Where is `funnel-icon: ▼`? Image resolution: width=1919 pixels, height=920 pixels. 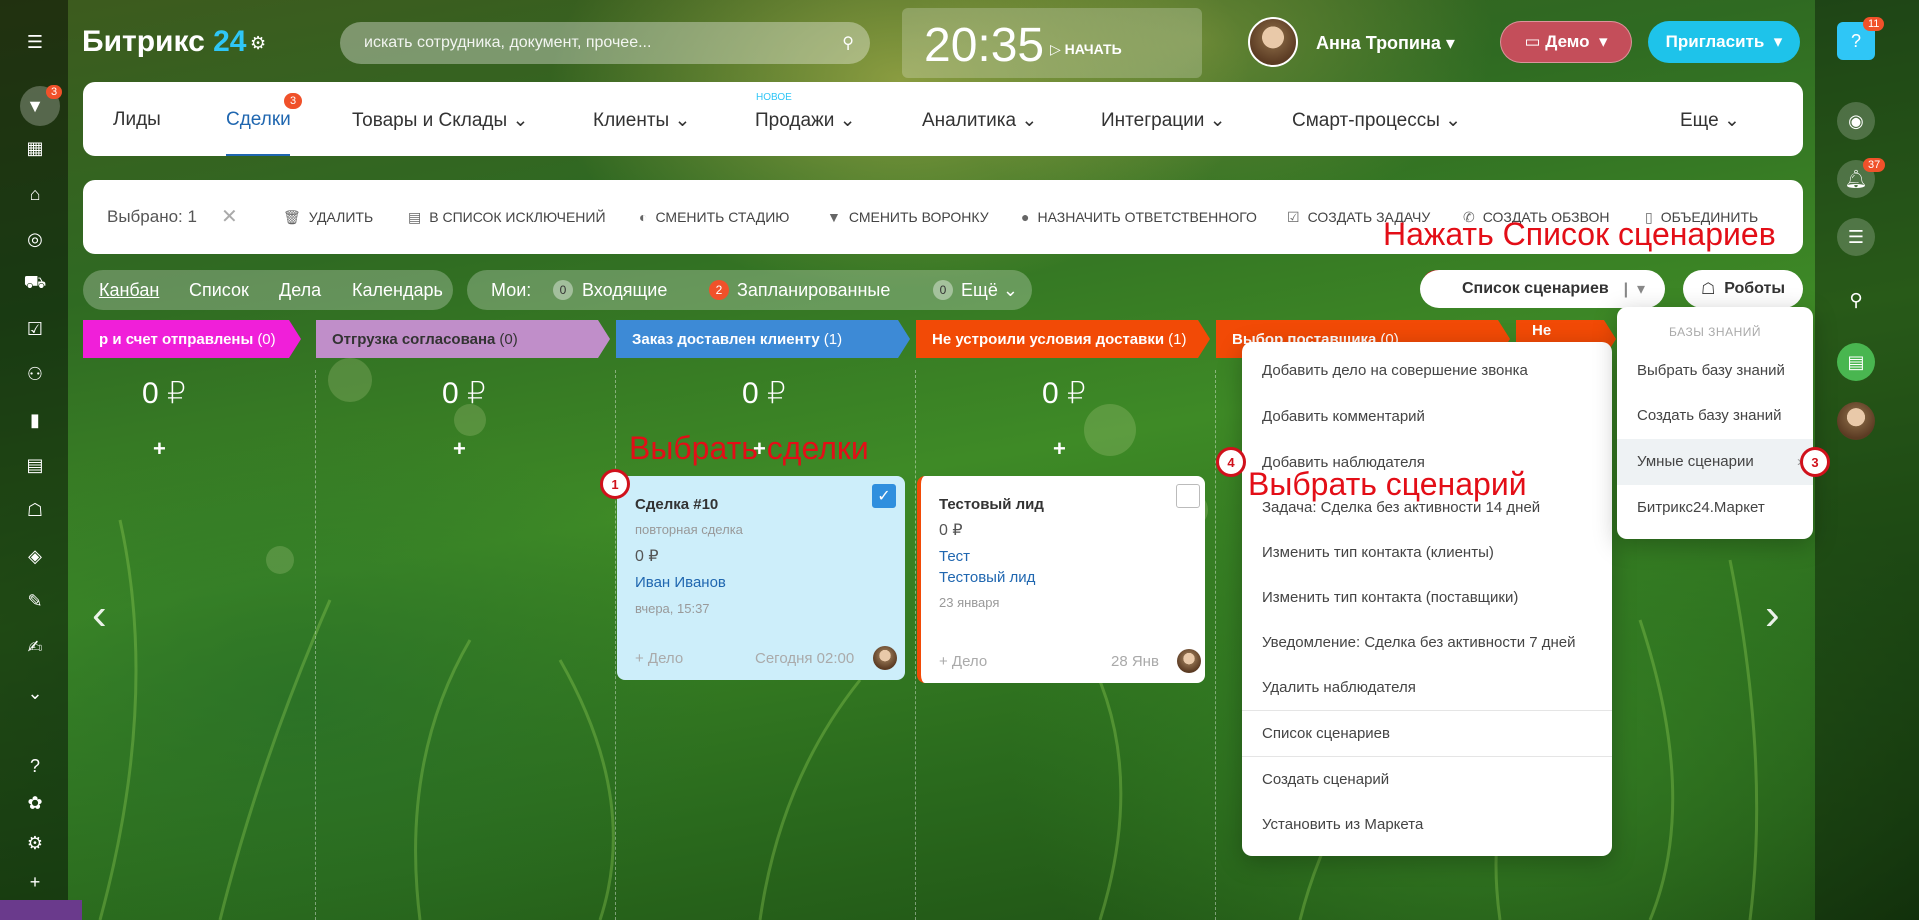
funnel-icon: ▼ is located at coordinates (35, 106).